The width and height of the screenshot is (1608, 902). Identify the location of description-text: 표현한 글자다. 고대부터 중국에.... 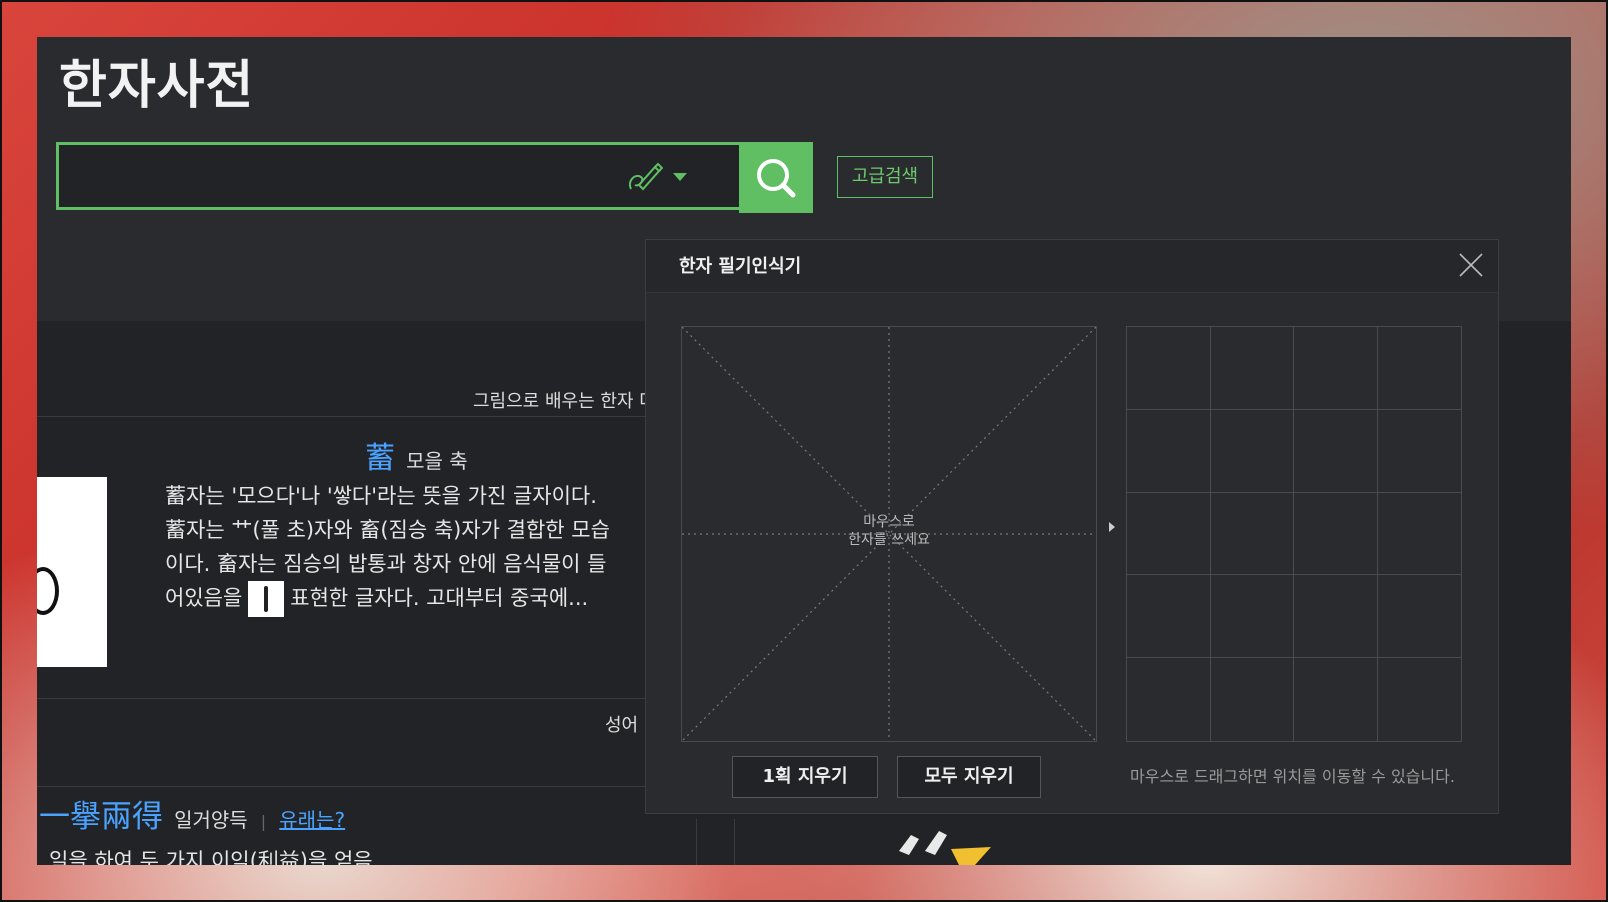
(439, 598).